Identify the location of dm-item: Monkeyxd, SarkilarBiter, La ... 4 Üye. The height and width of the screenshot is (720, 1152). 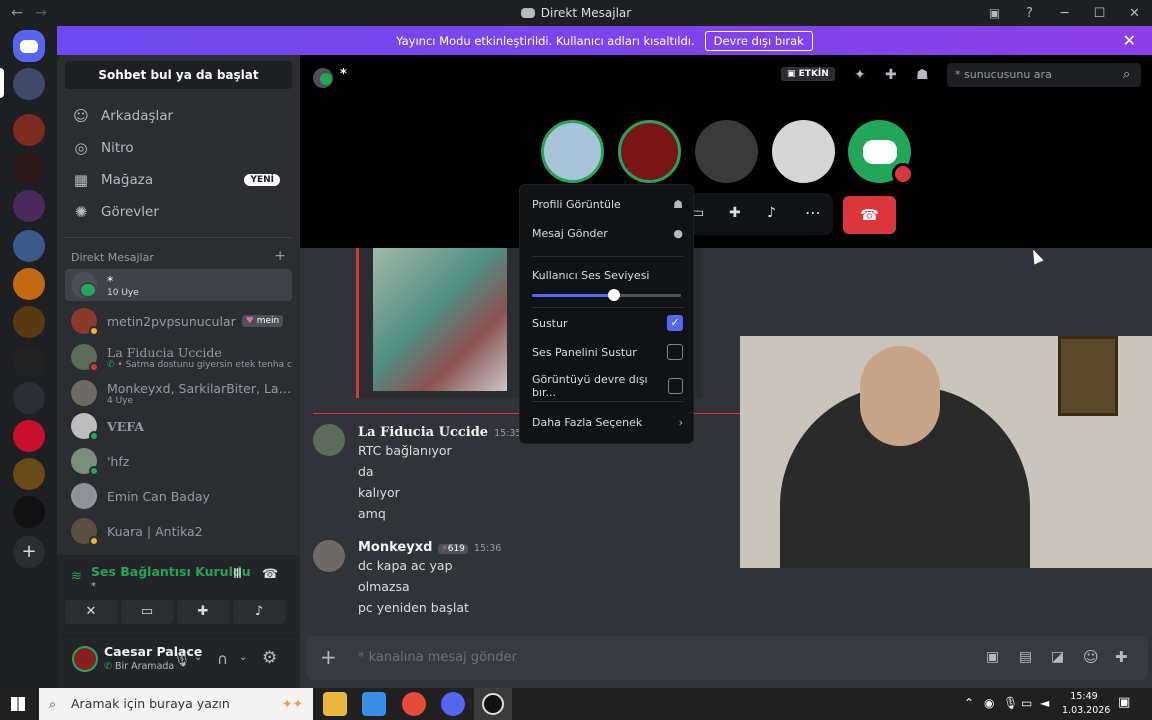
(178, 393).